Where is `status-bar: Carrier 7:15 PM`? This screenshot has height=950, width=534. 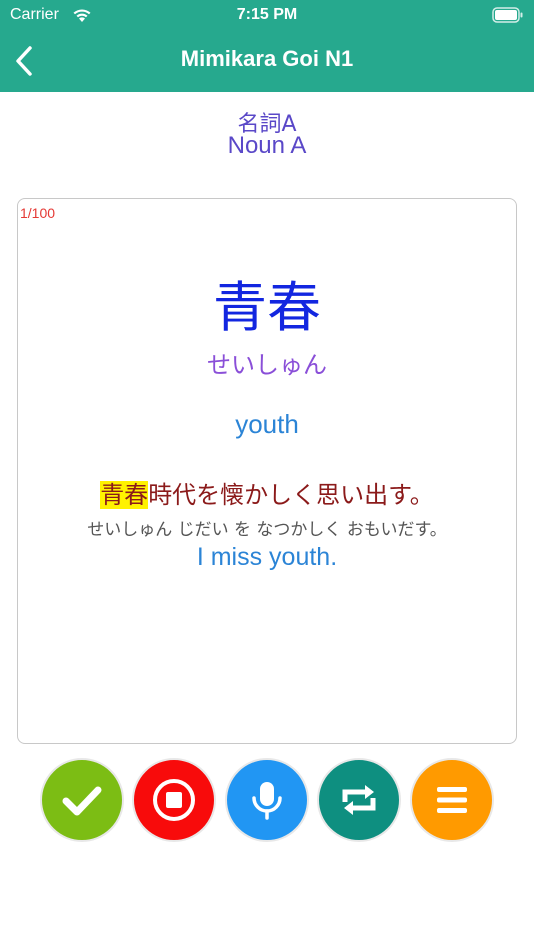
status-bar: Carrier 7:15 PM is located at coordinates (267, 15).